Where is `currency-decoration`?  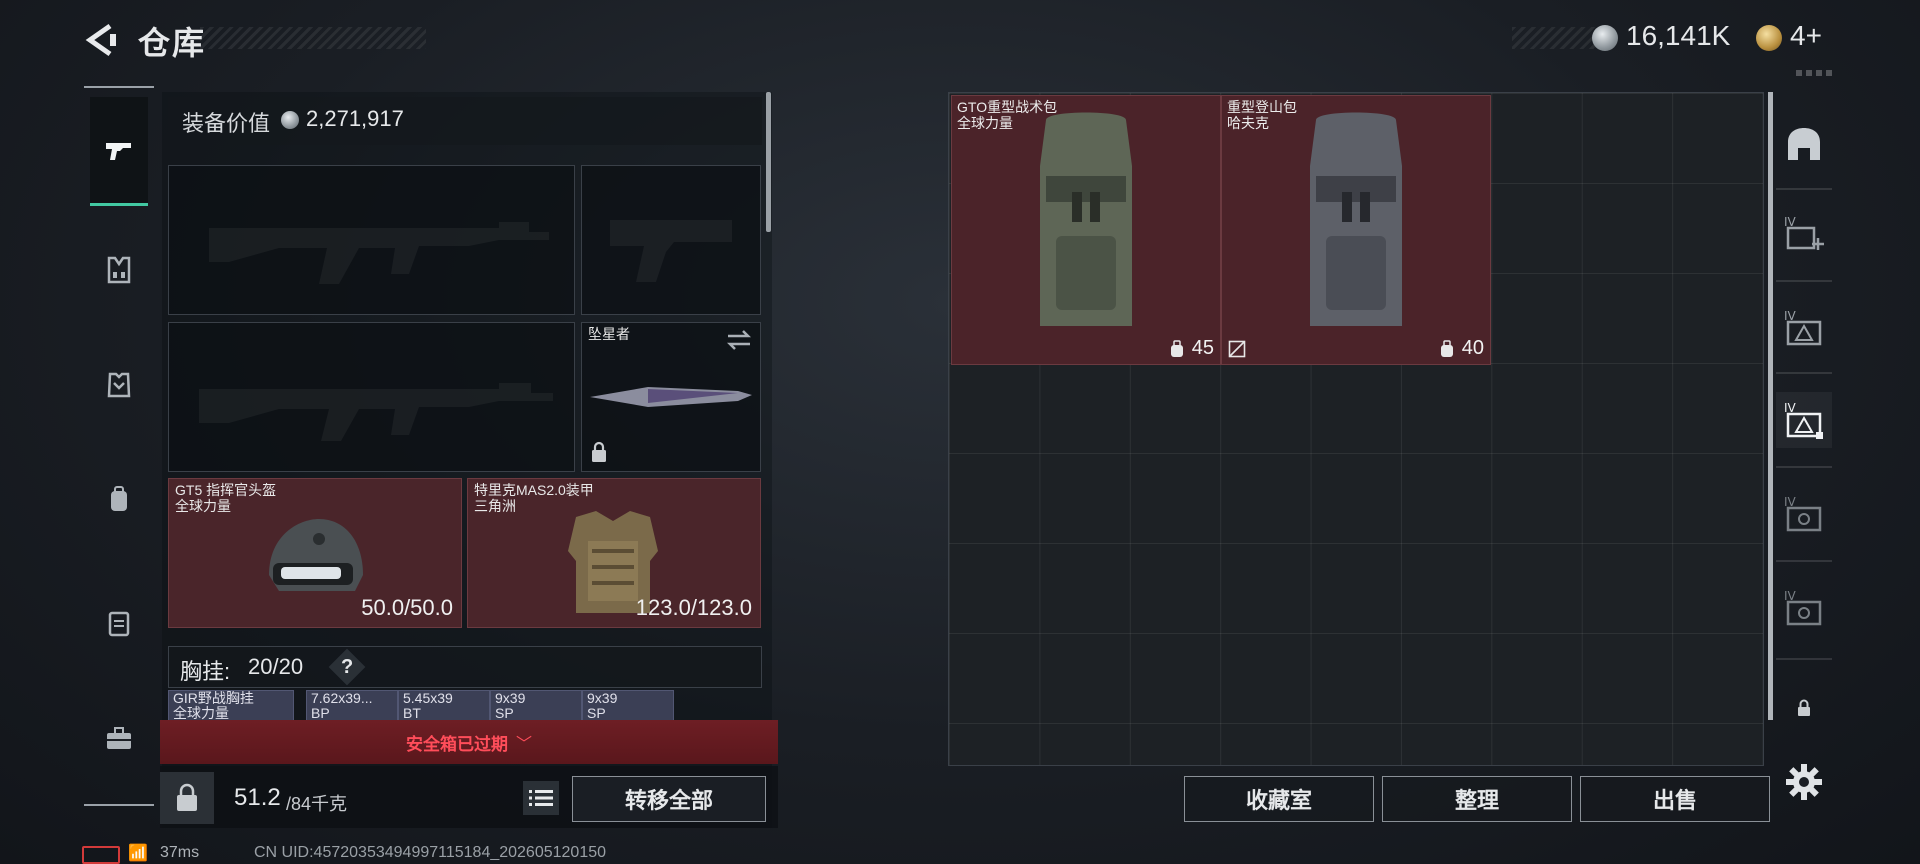
currency-decoration is located at coordinates (1554, 38).